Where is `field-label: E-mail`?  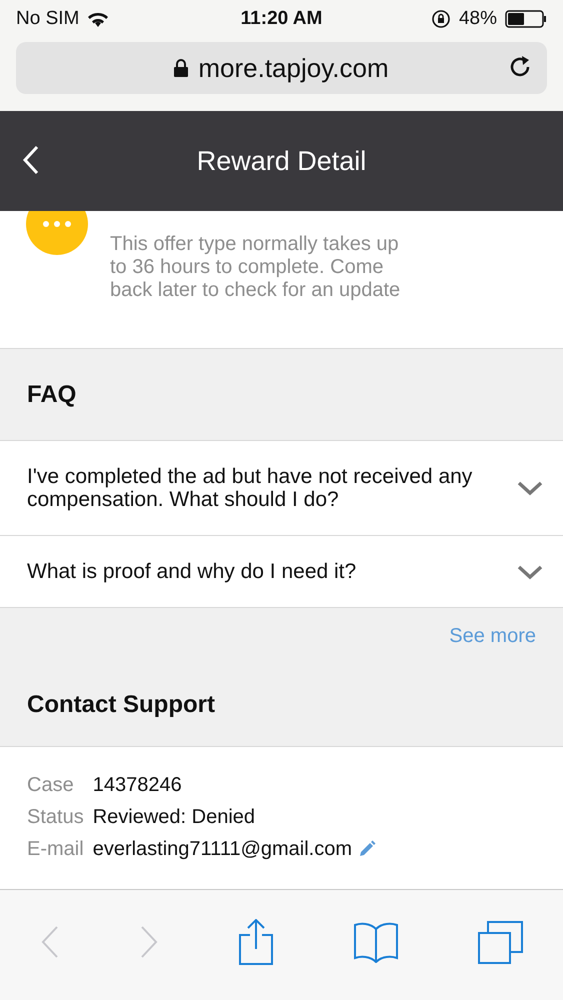
field-label: E-mail is located at coordinates (55, 849).